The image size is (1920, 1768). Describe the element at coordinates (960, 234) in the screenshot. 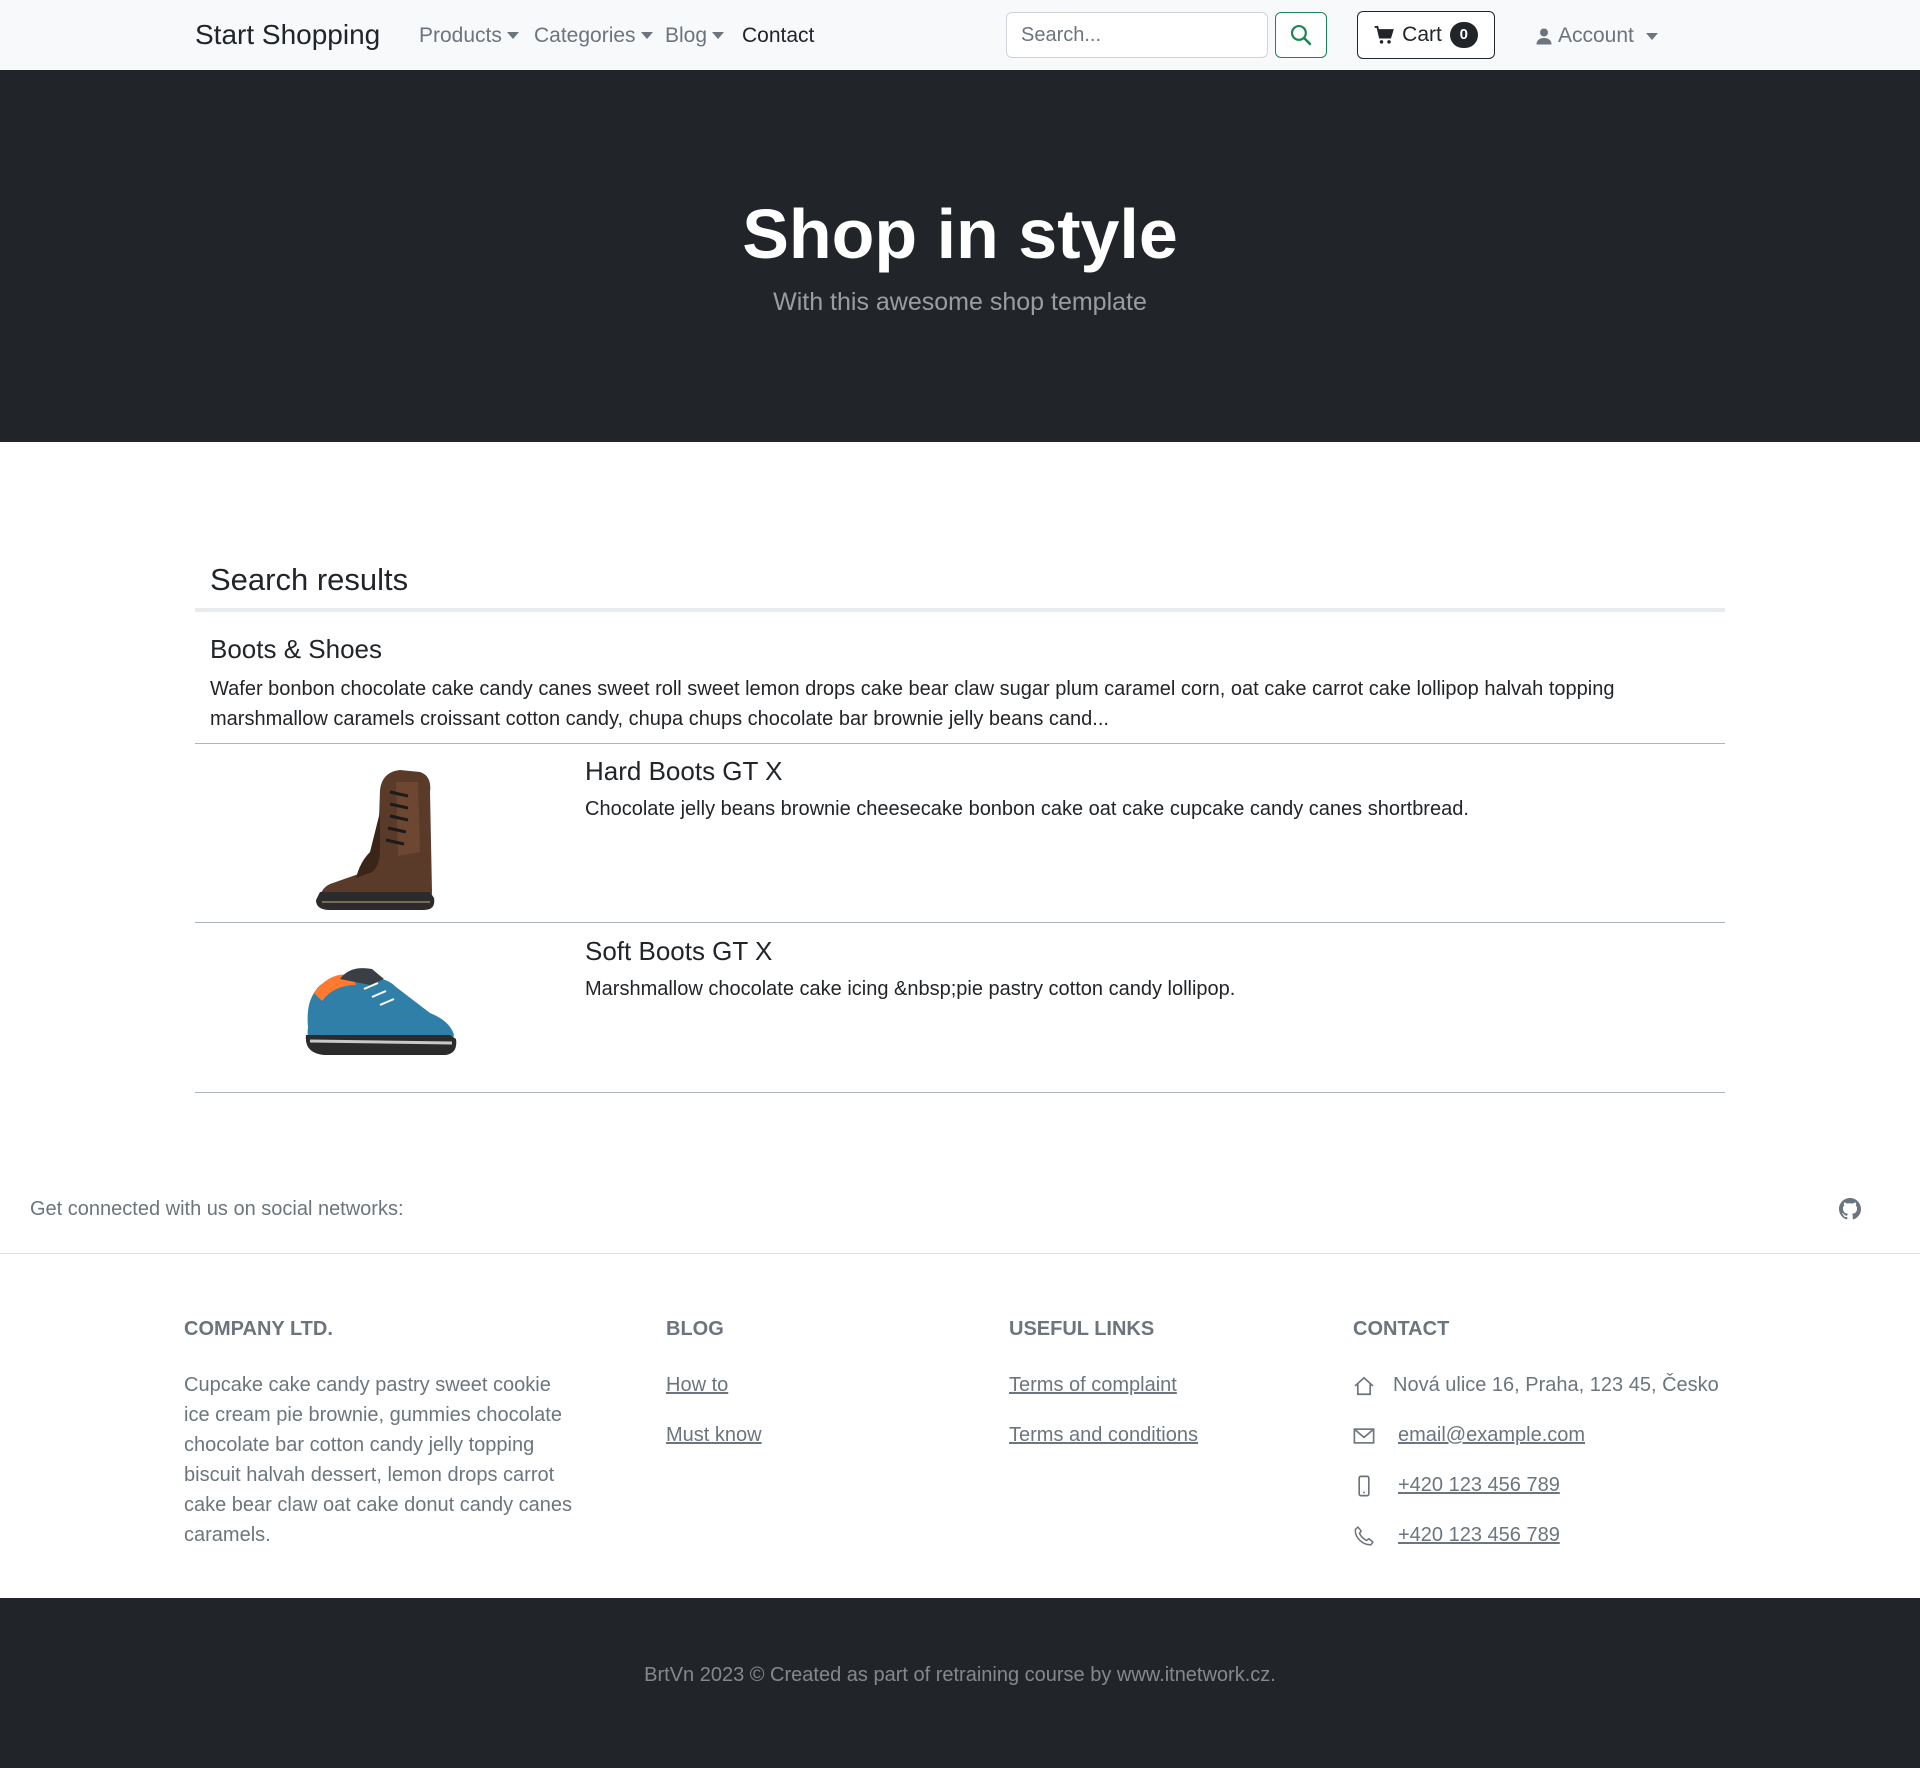

I see `hero-title: Shop in style` at that location.